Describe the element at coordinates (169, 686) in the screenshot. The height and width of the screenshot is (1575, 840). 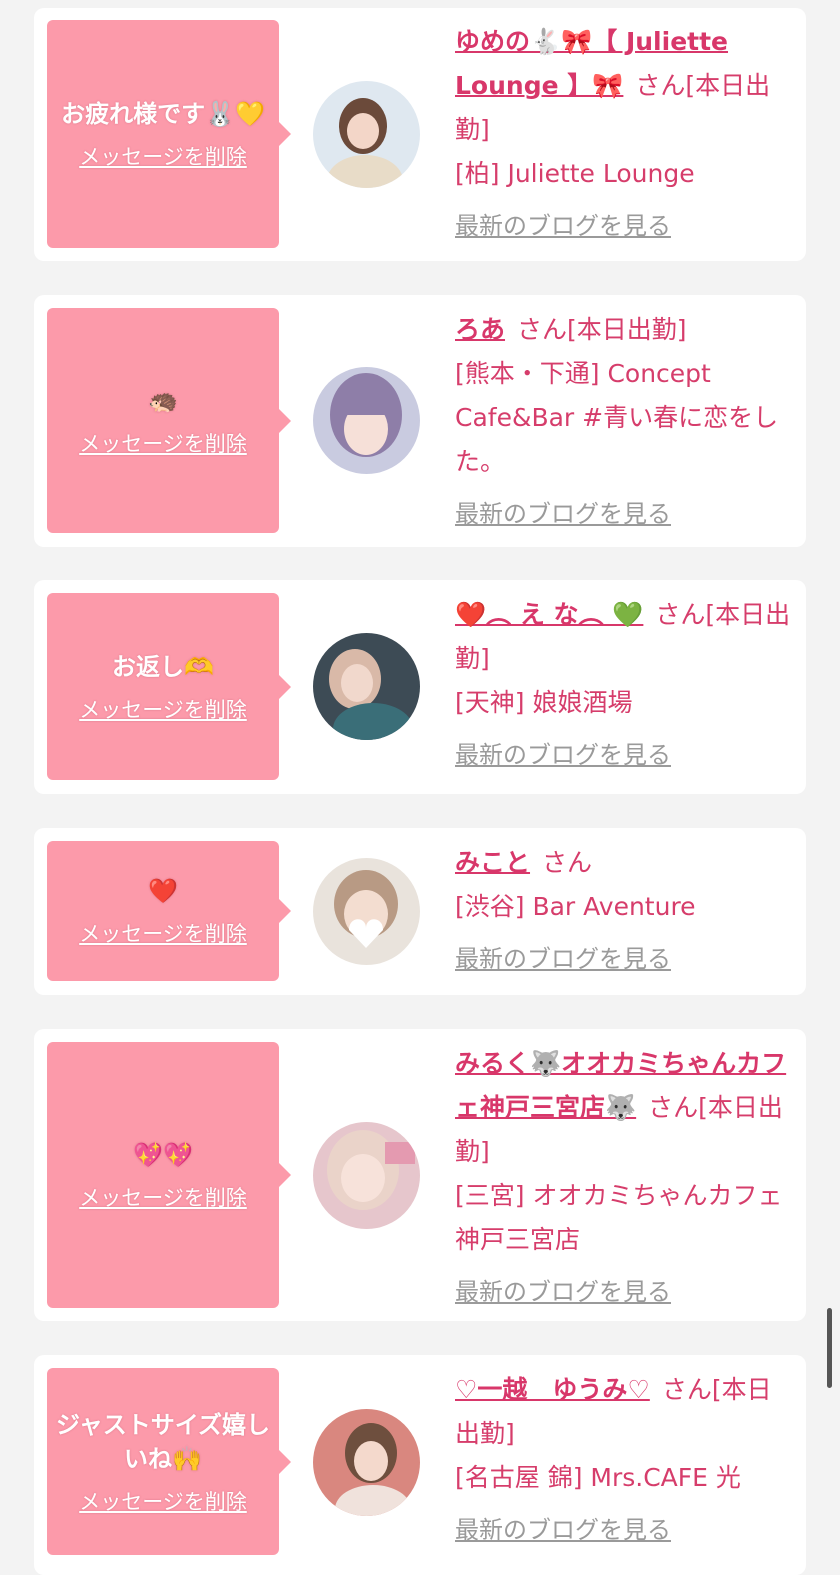
I see `message-bubble: お返し🫶 メッセージを削除` at that location.